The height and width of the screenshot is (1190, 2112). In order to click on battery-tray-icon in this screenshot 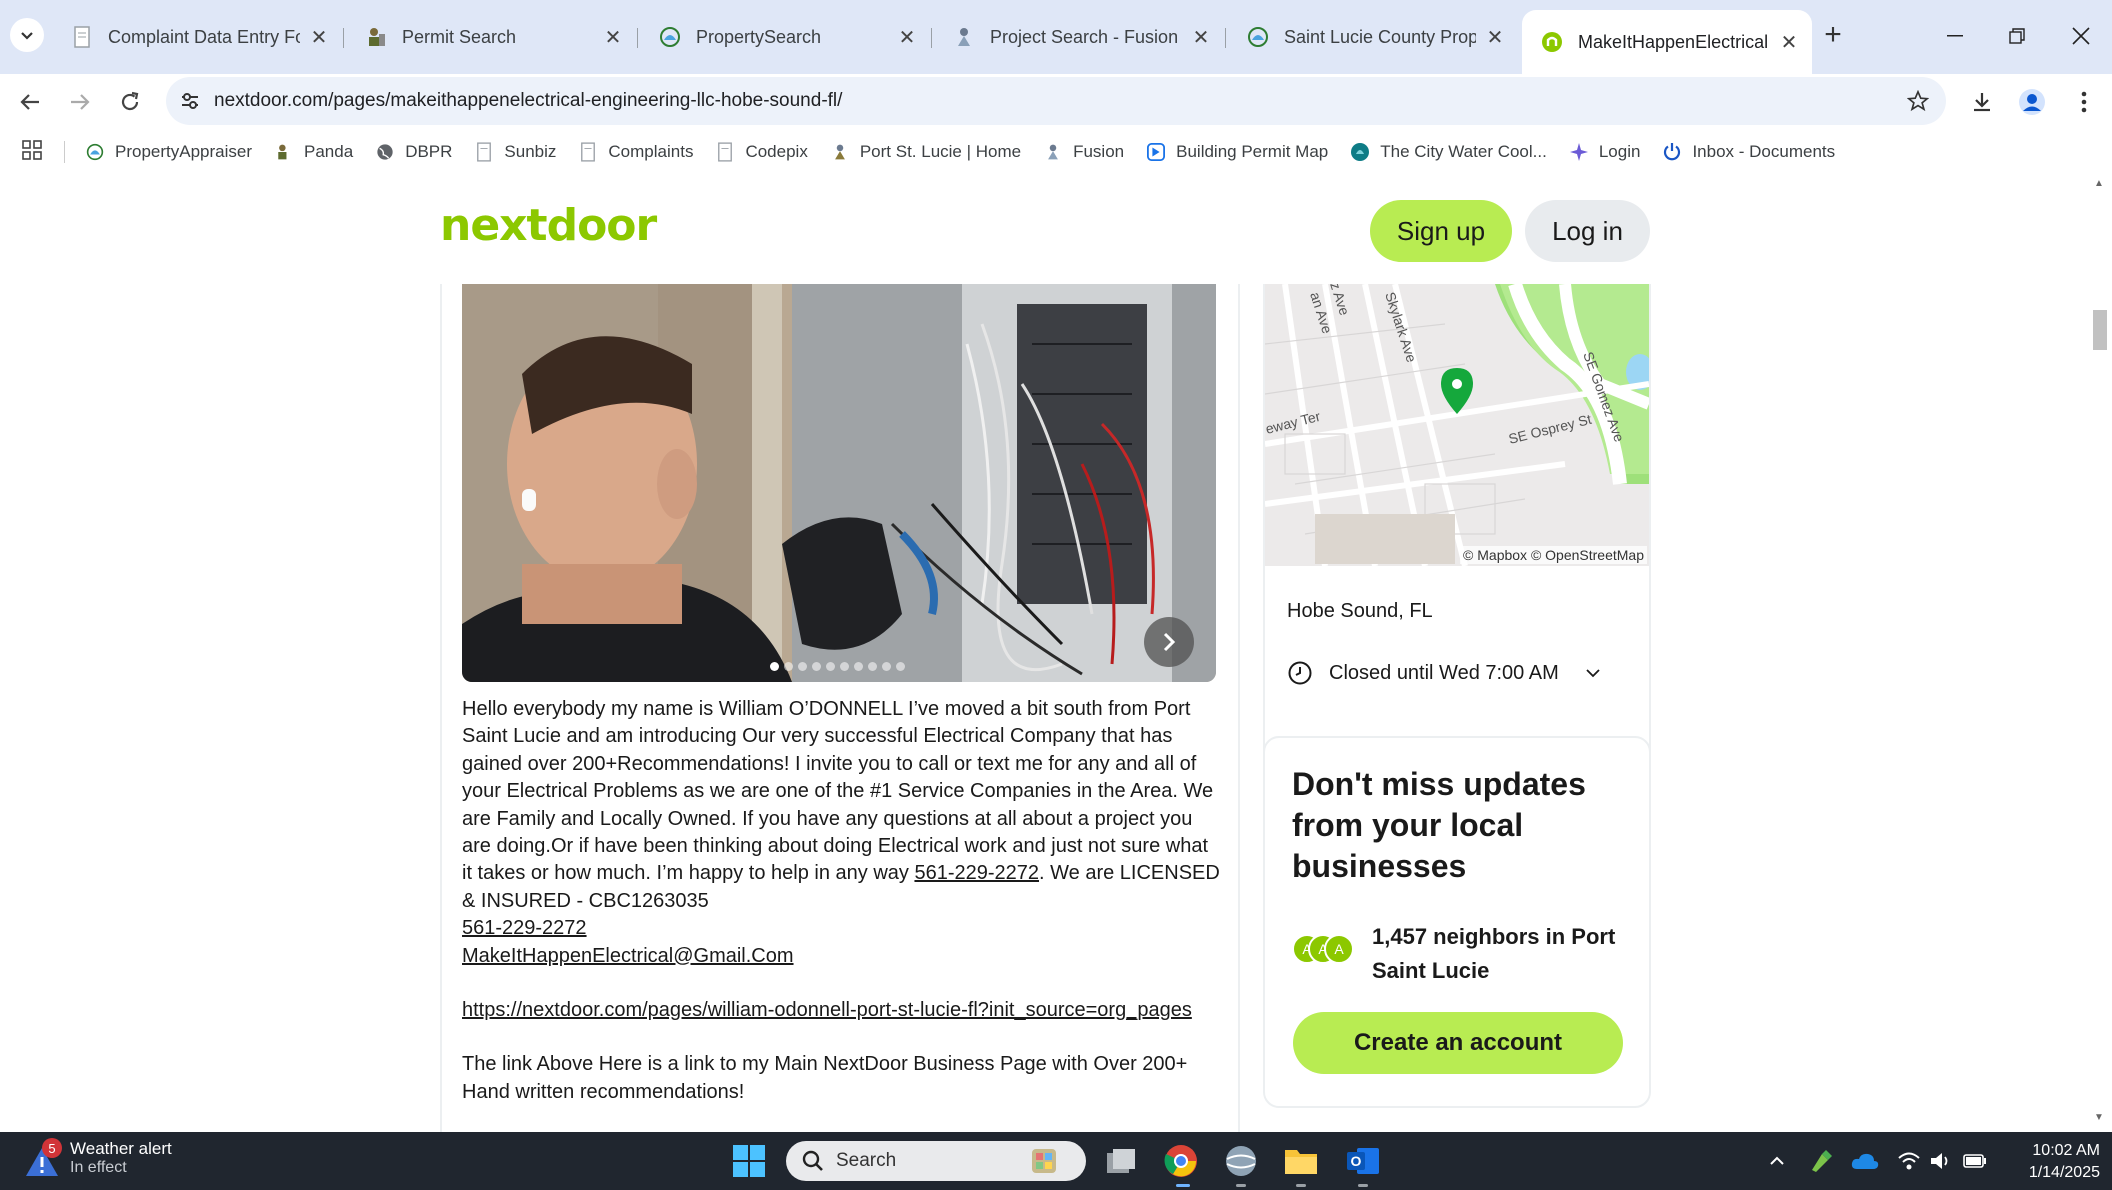, I will do `click(1975, 1161)`.